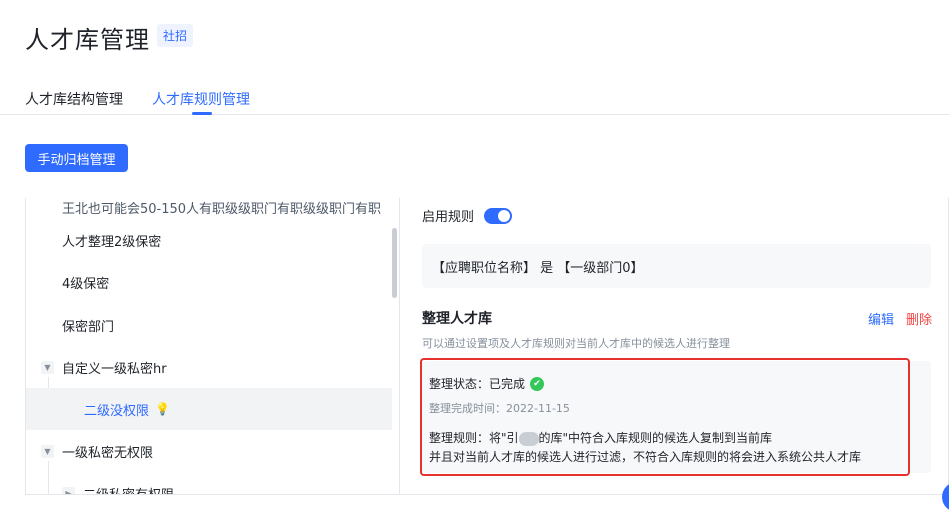  What do you see at coordinates (108, 453) in the screenshot?
I see `tree-item-label: 一级私密无权限` at bounding box center [108, 453].